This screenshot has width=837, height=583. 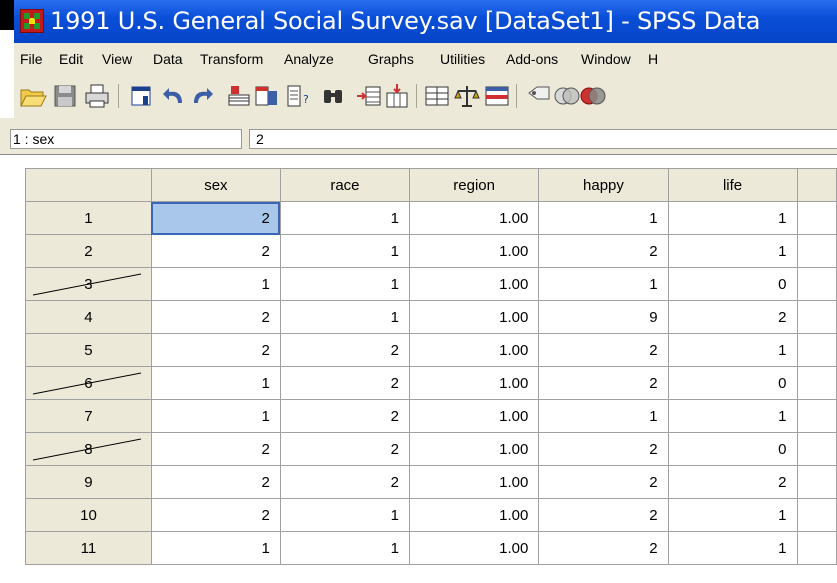 I want to click on goto-case-icon, so click(x=239, y=96).